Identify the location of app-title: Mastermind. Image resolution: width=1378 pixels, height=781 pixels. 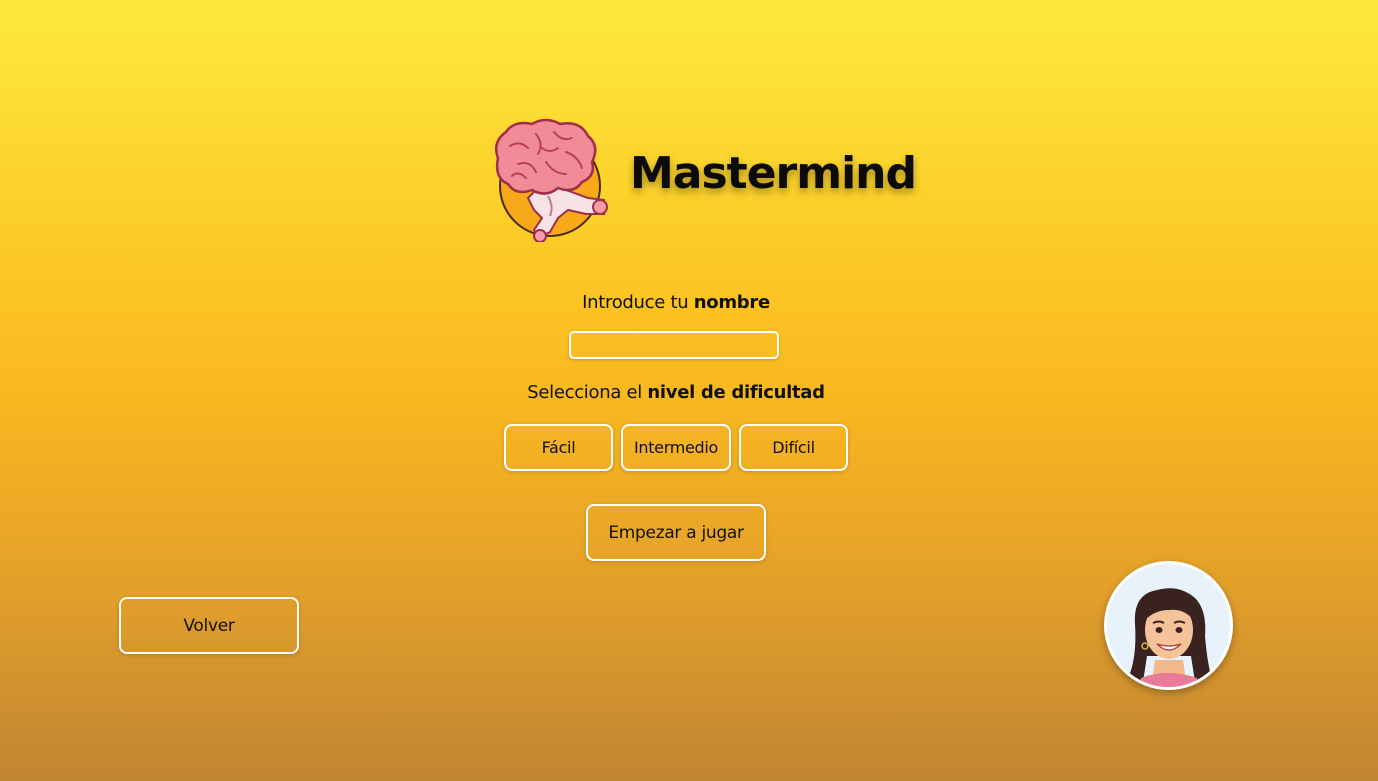
(773, 173).